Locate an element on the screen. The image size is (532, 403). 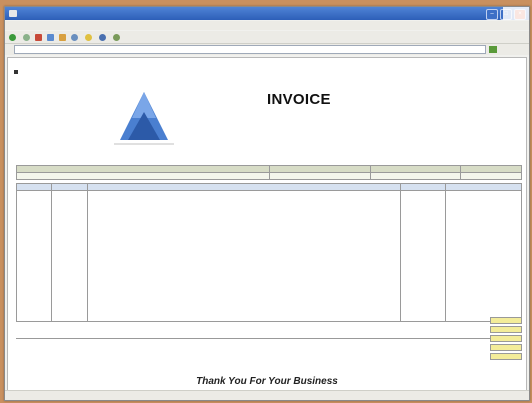
forward-button is located at coordinates (26, 37).